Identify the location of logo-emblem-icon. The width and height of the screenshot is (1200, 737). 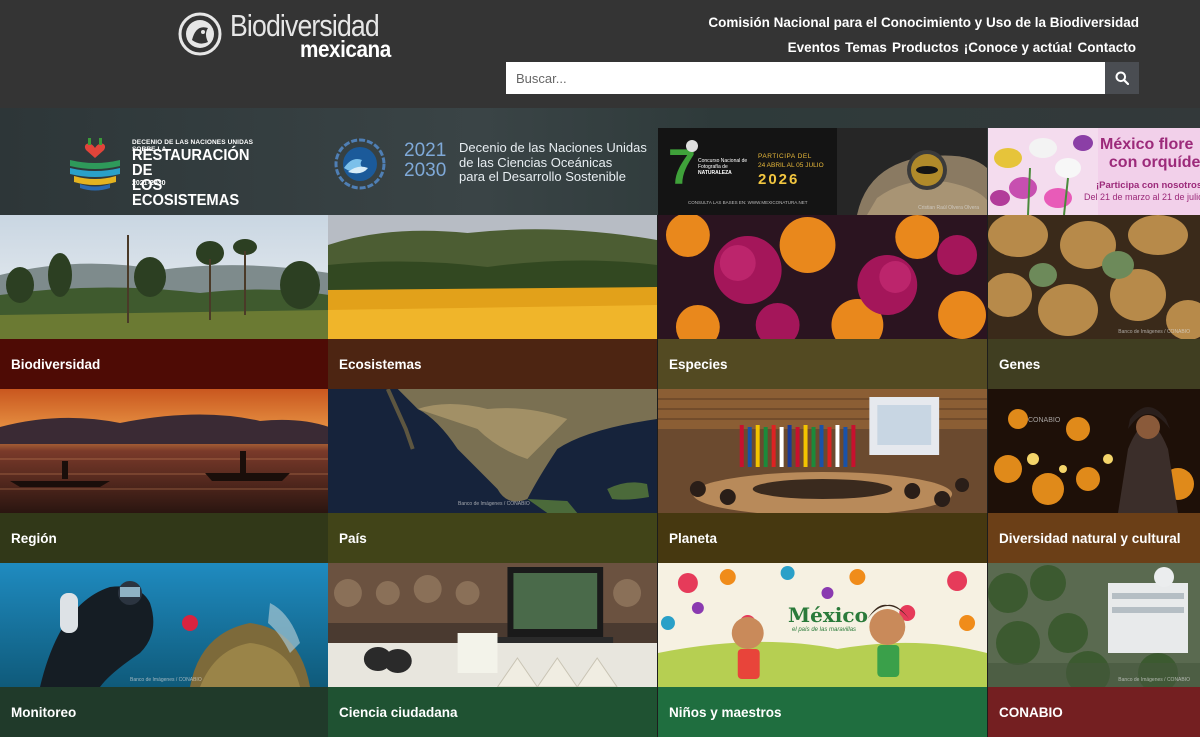
(200, 34).